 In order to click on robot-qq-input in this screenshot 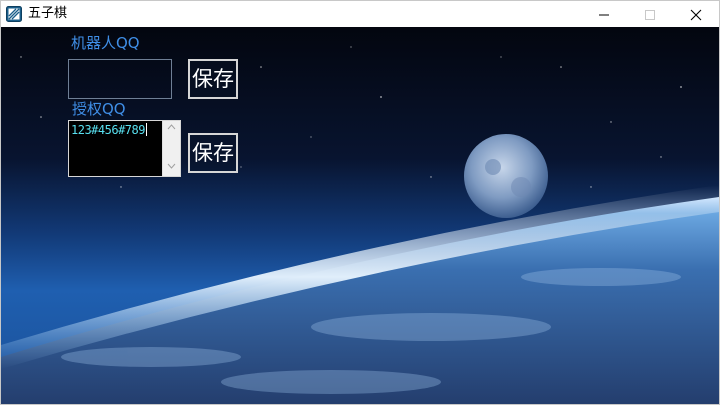, I will do `click(120, 79)`.